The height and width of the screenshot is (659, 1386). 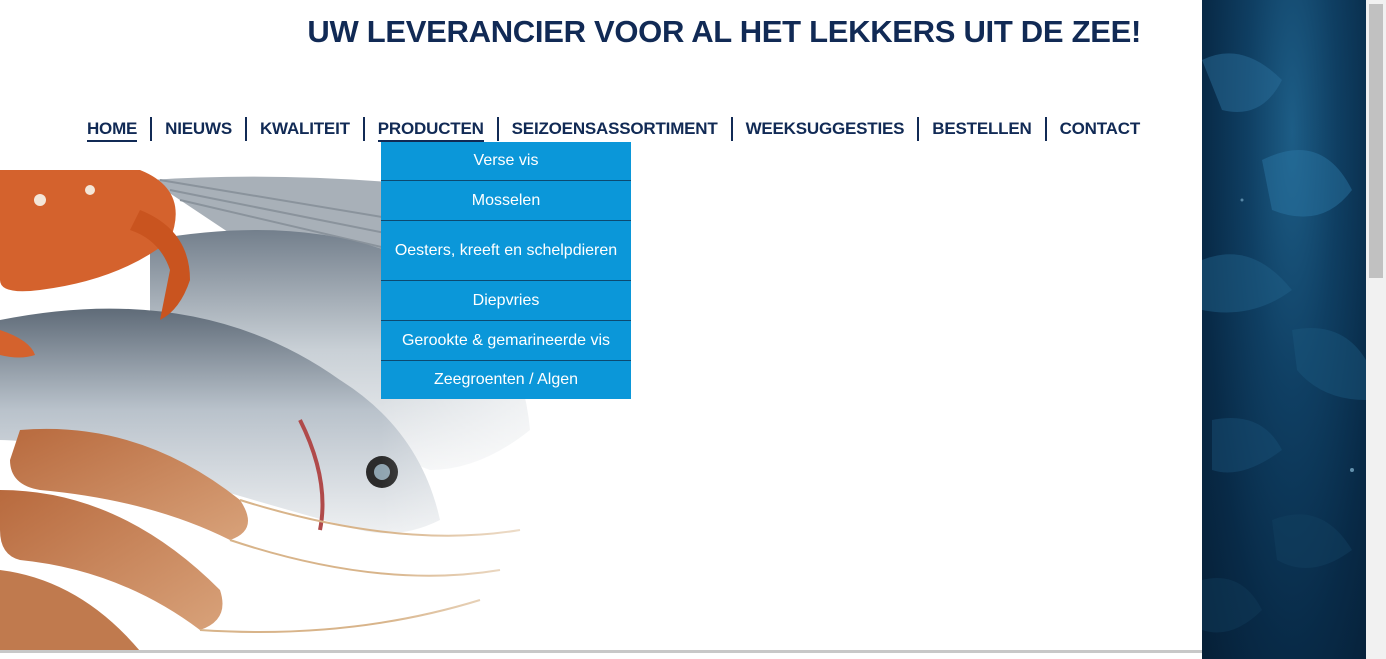 I want to click on ocean-background-panel, so click(x=1284, y=329).